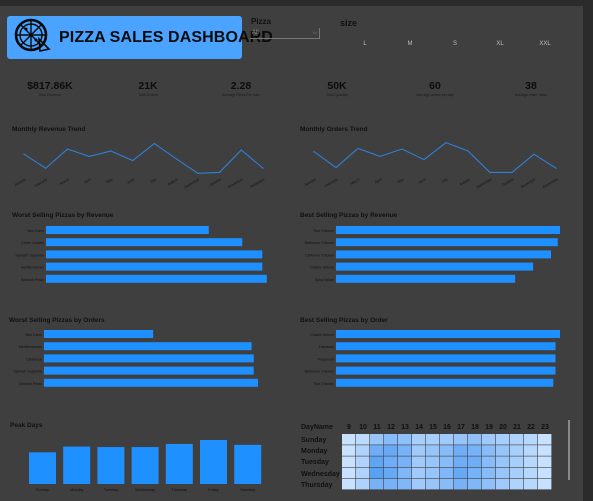 The height and width of the screenshot is (501, 593). What do you see at coordinates (364, 44) in the screenshot?
I see `size-option-l: L` at bounding box center [364, 44].